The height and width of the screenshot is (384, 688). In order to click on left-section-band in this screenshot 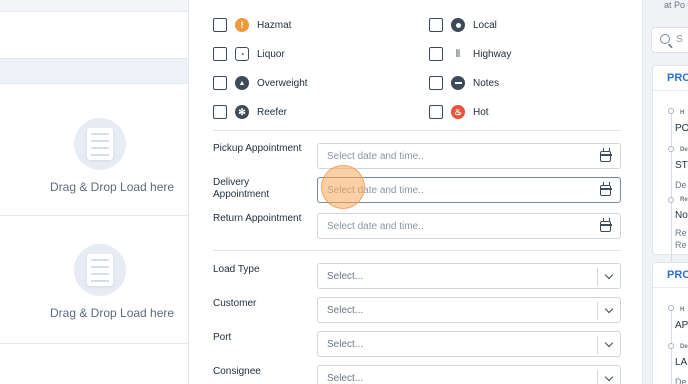, I will do `click(100, 71)`.